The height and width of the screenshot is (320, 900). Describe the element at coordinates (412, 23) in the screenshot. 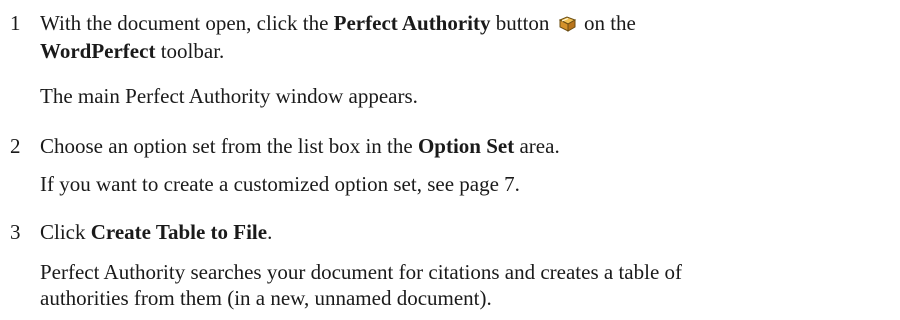

I see `perfect-authority-bold: Perfect Authority` at that location.